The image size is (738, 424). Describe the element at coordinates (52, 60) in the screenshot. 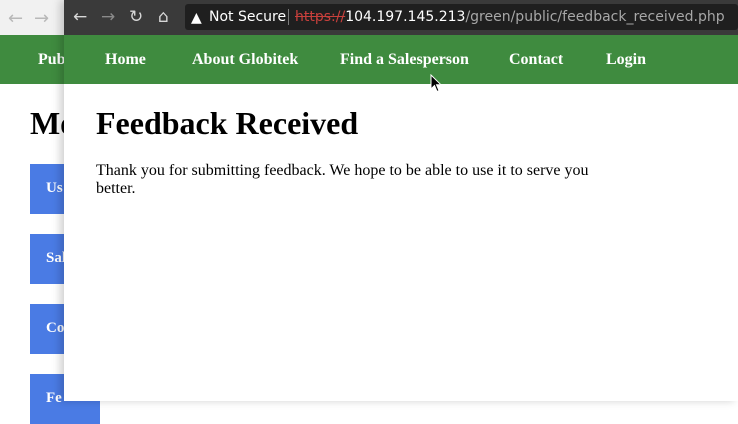

I see `background-nav-item: Pub` at that location.